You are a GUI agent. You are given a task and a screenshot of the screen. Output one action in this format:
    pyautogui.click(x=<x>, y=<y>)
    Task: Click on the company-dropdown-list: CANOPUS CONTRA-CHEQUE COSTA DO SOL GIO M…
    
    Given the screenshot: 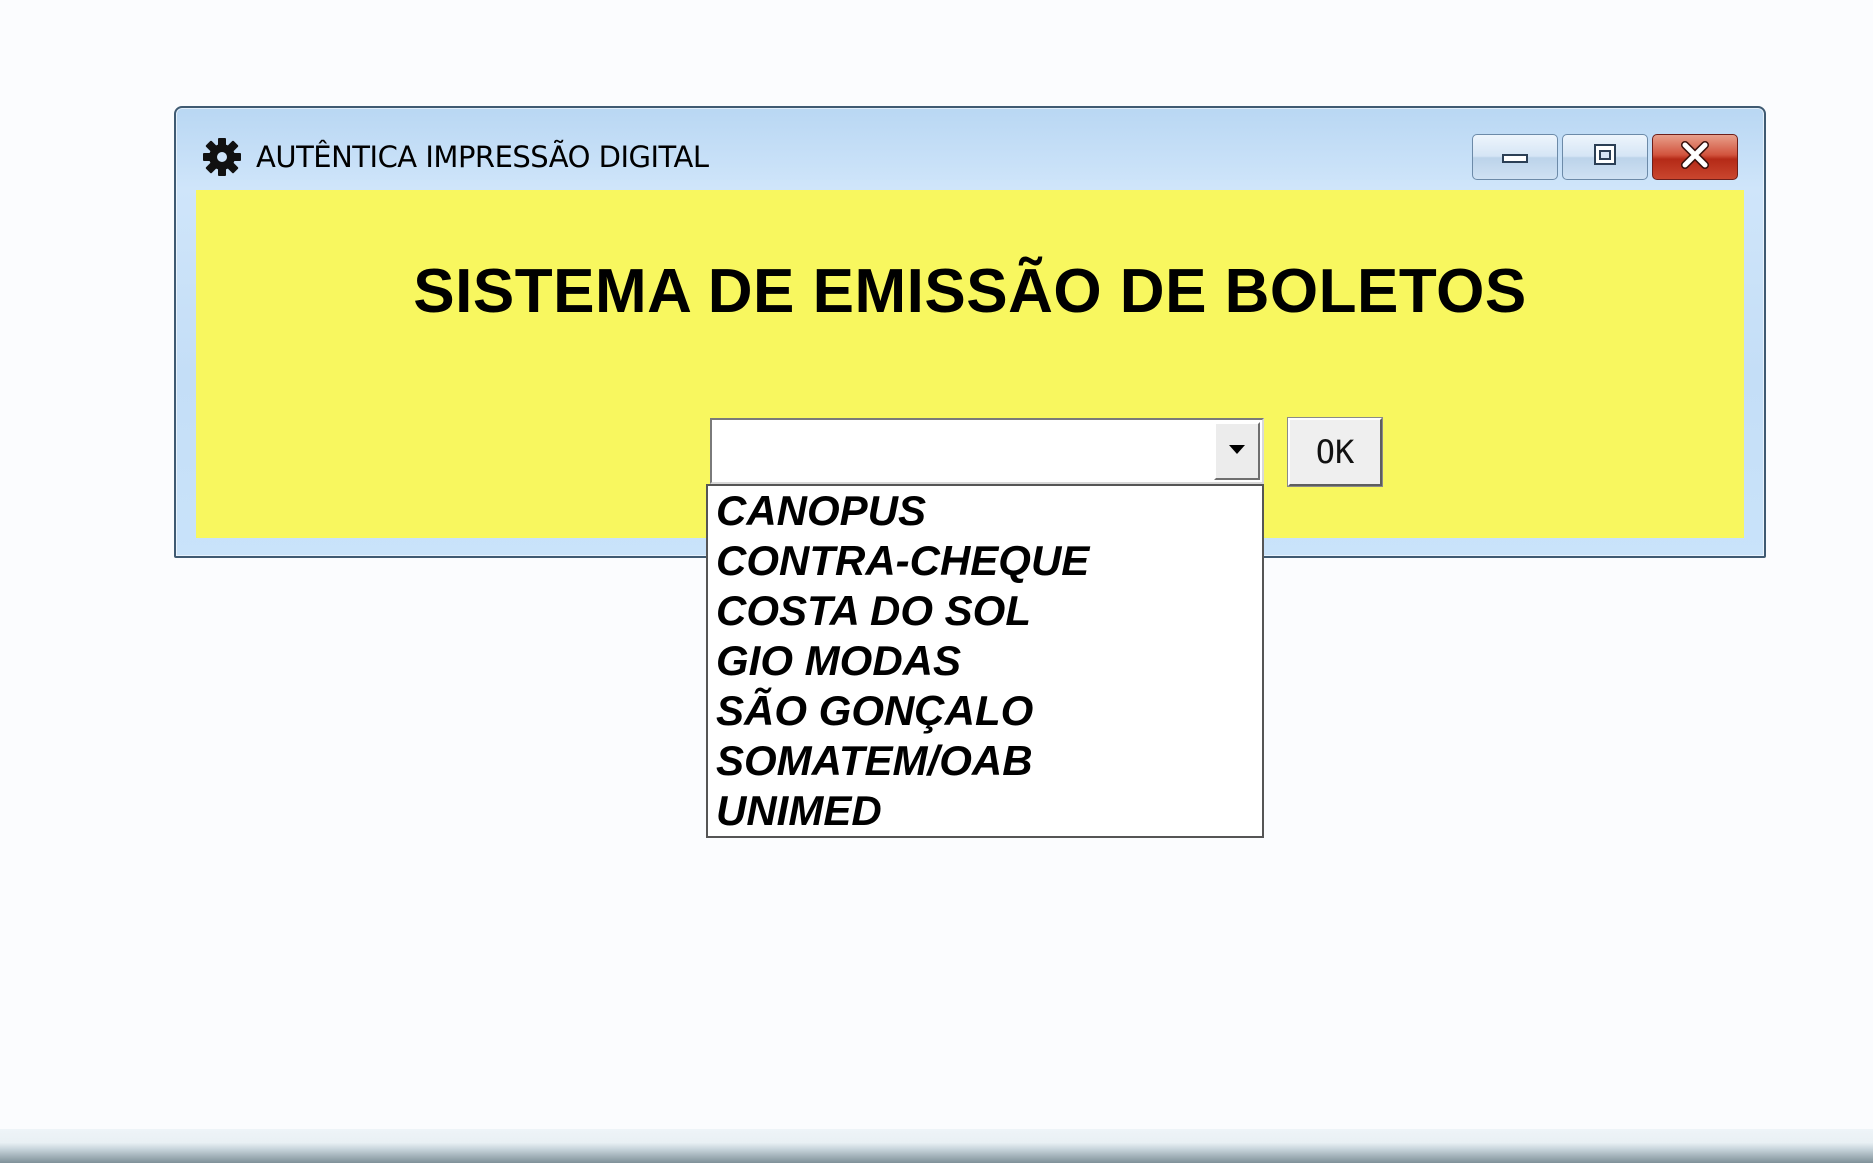 What is the action you would take?
    pyautogui.click(x=985, y=661)
    